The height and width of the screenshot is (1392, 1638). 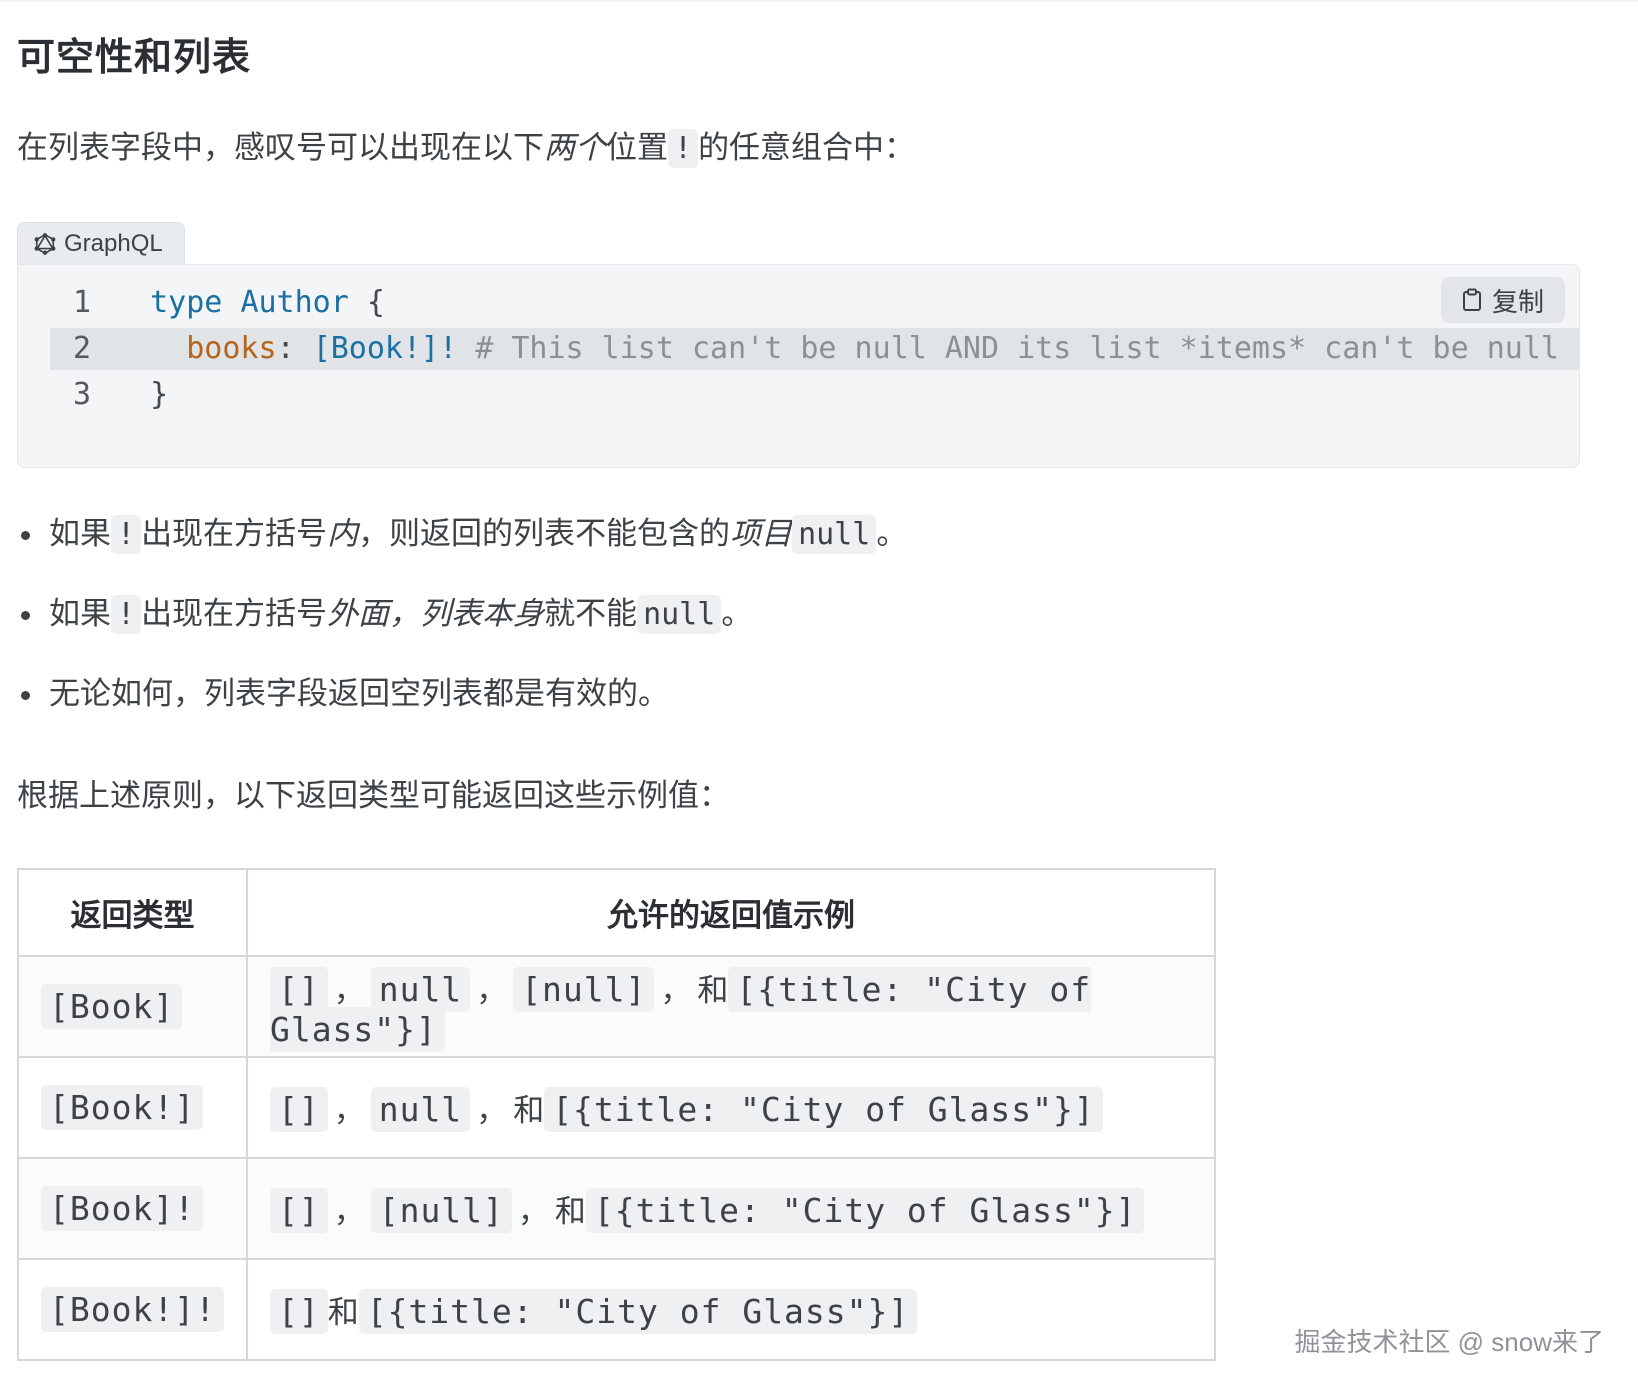 What do you see at coordinates (366, 302) in the screenshot?
I see `code-punctuation: {` at bounding box center [366, 302].